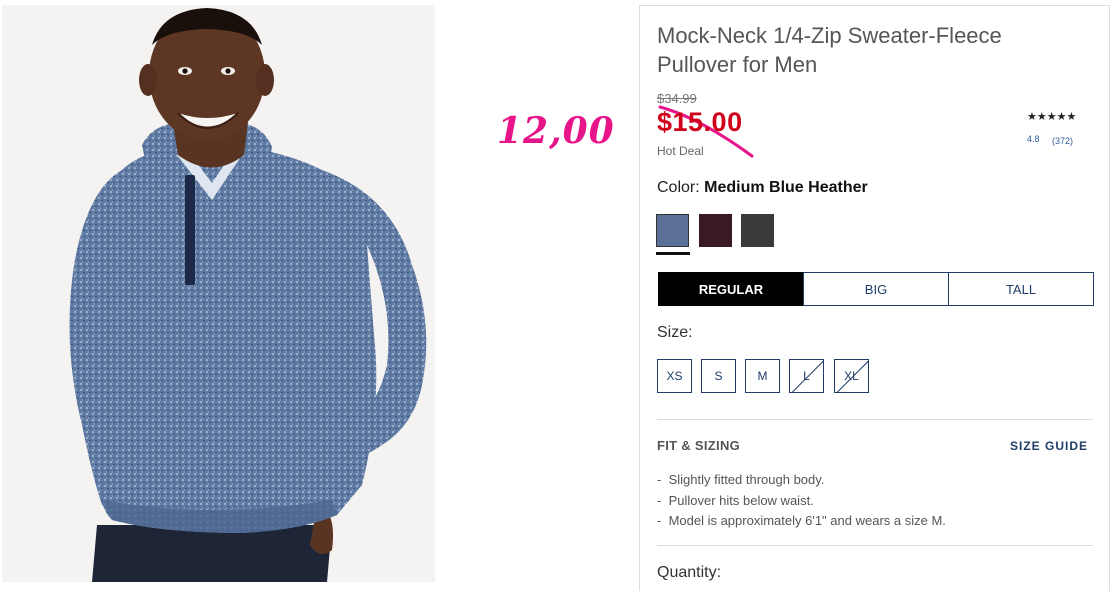  What do you see at coordinates (1021, 289) in the screenshot?
I see `tab-tall: TALL` at bounding box center [1021, 289].